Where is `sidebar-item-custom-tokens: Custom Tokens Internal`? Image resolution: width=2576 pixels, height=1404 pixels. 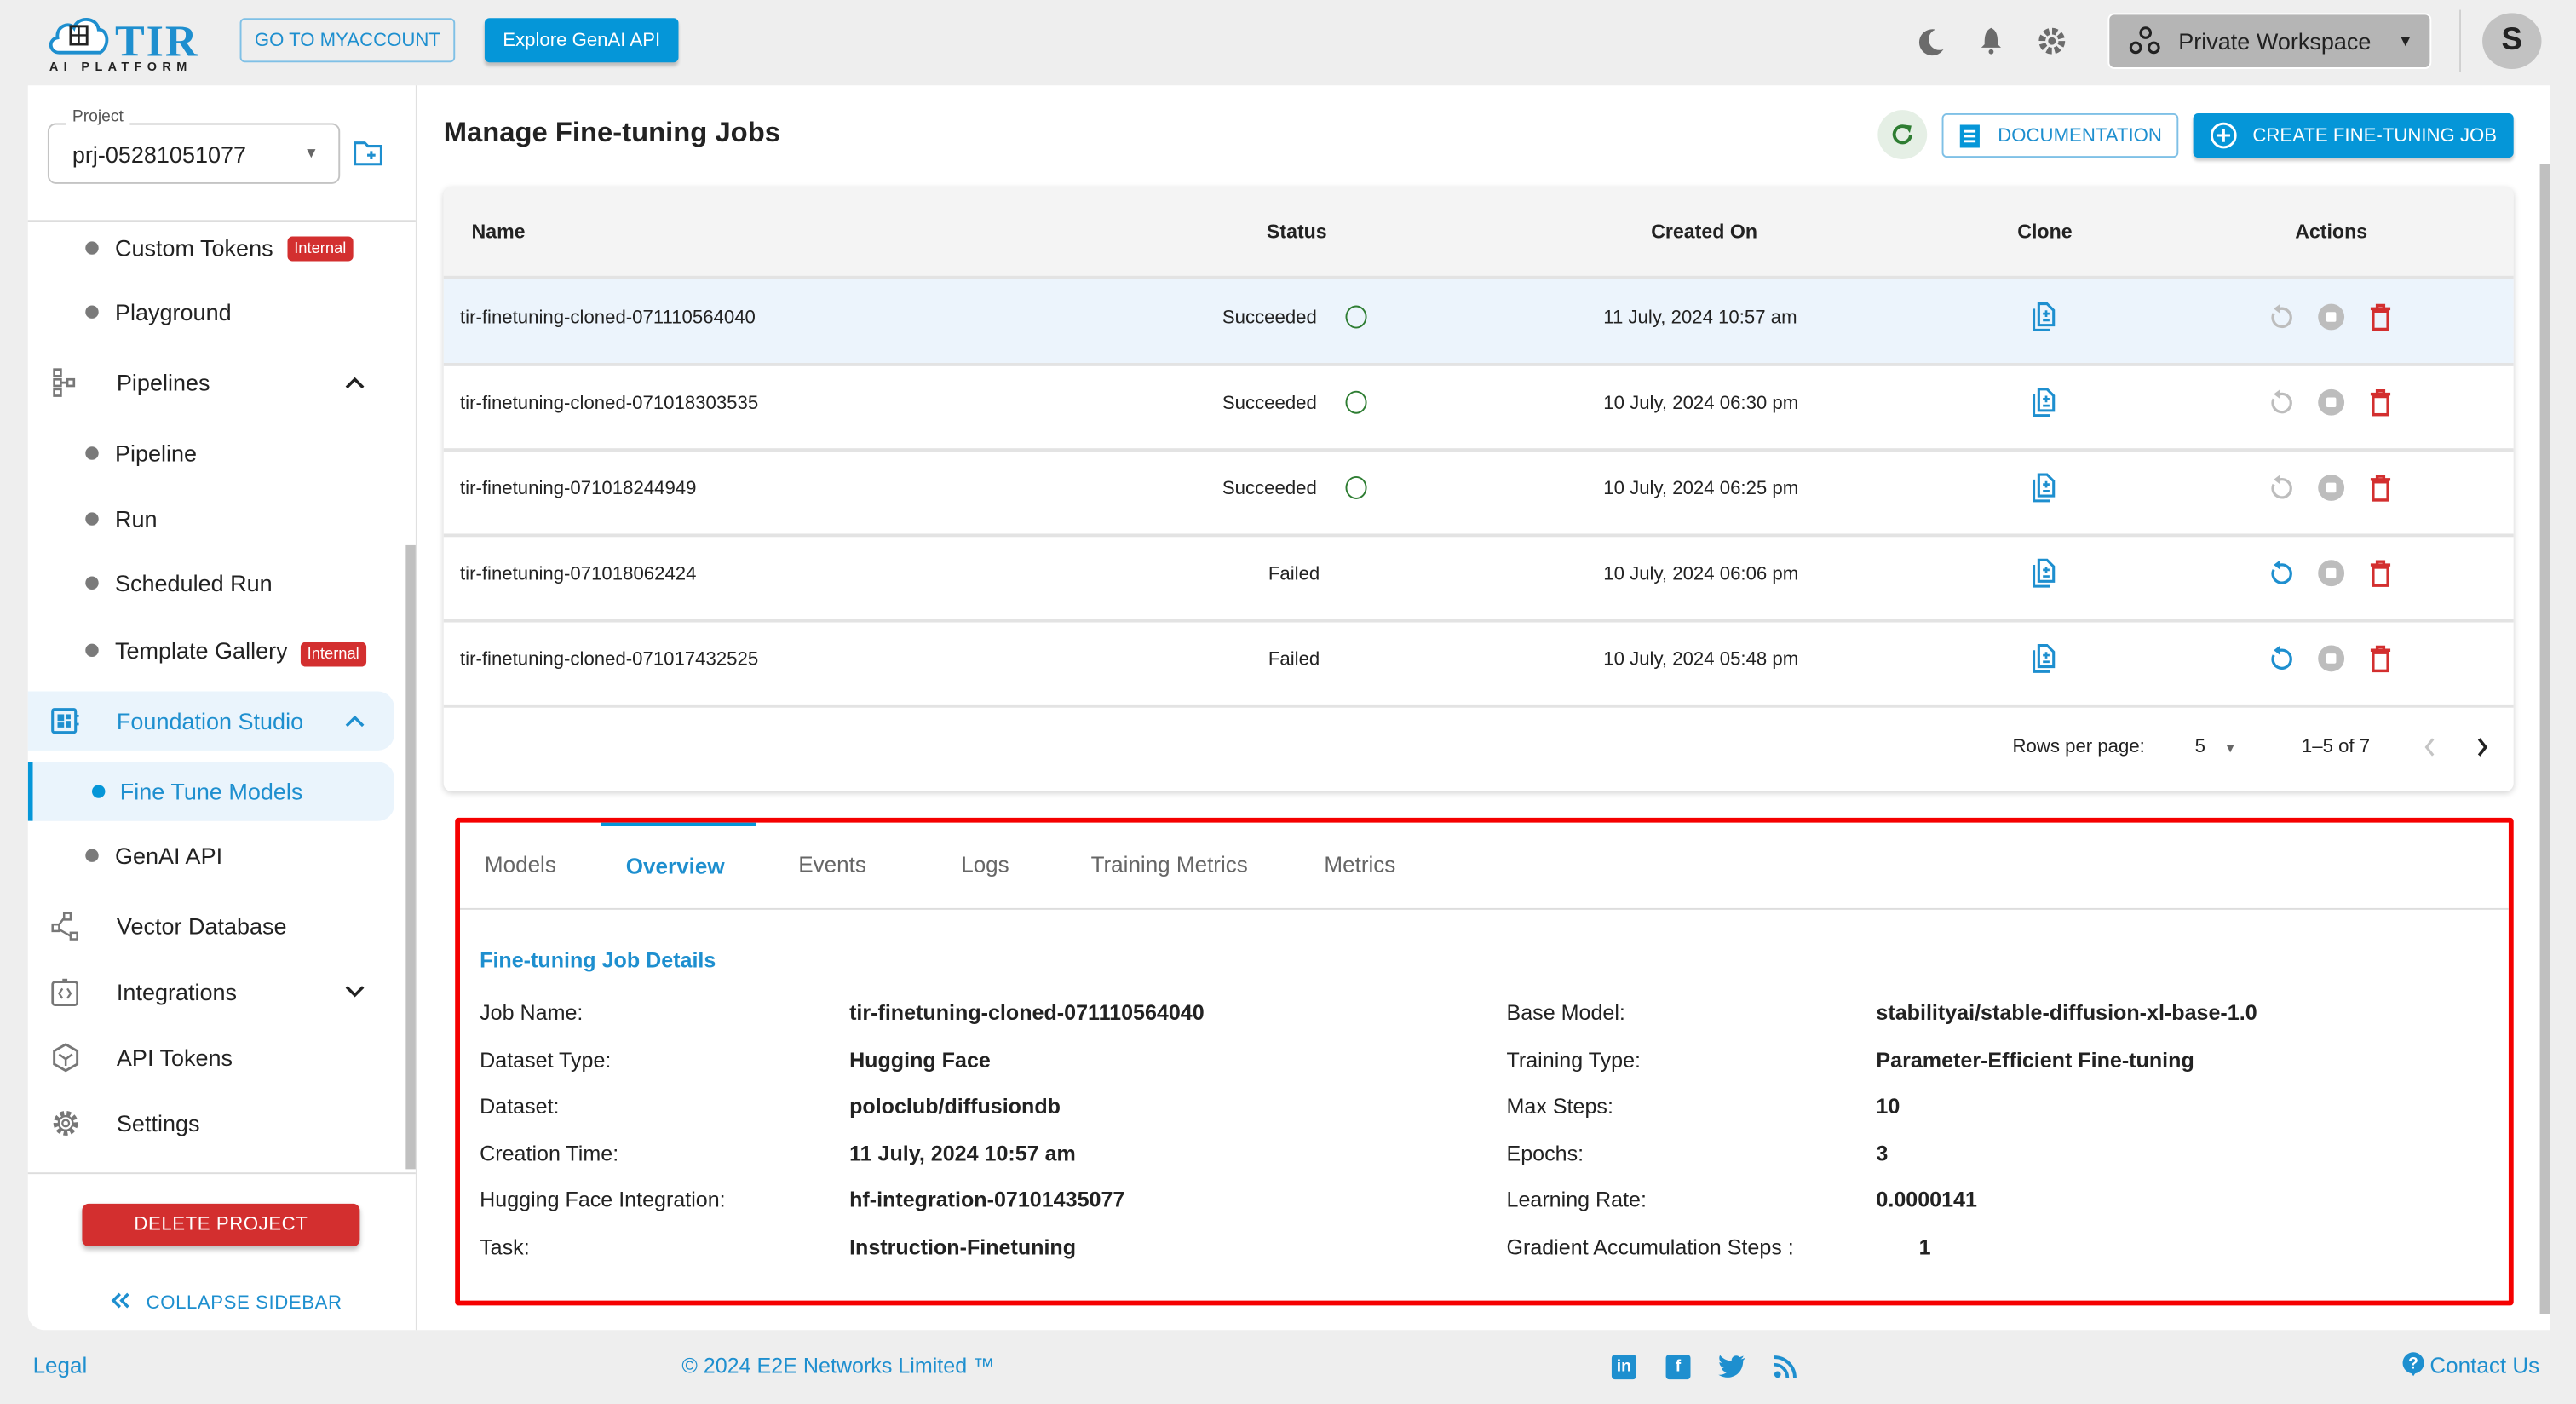 sidebar-item-custom-tokens: Custom Tokens Internal is located at coordinates (211, 247).